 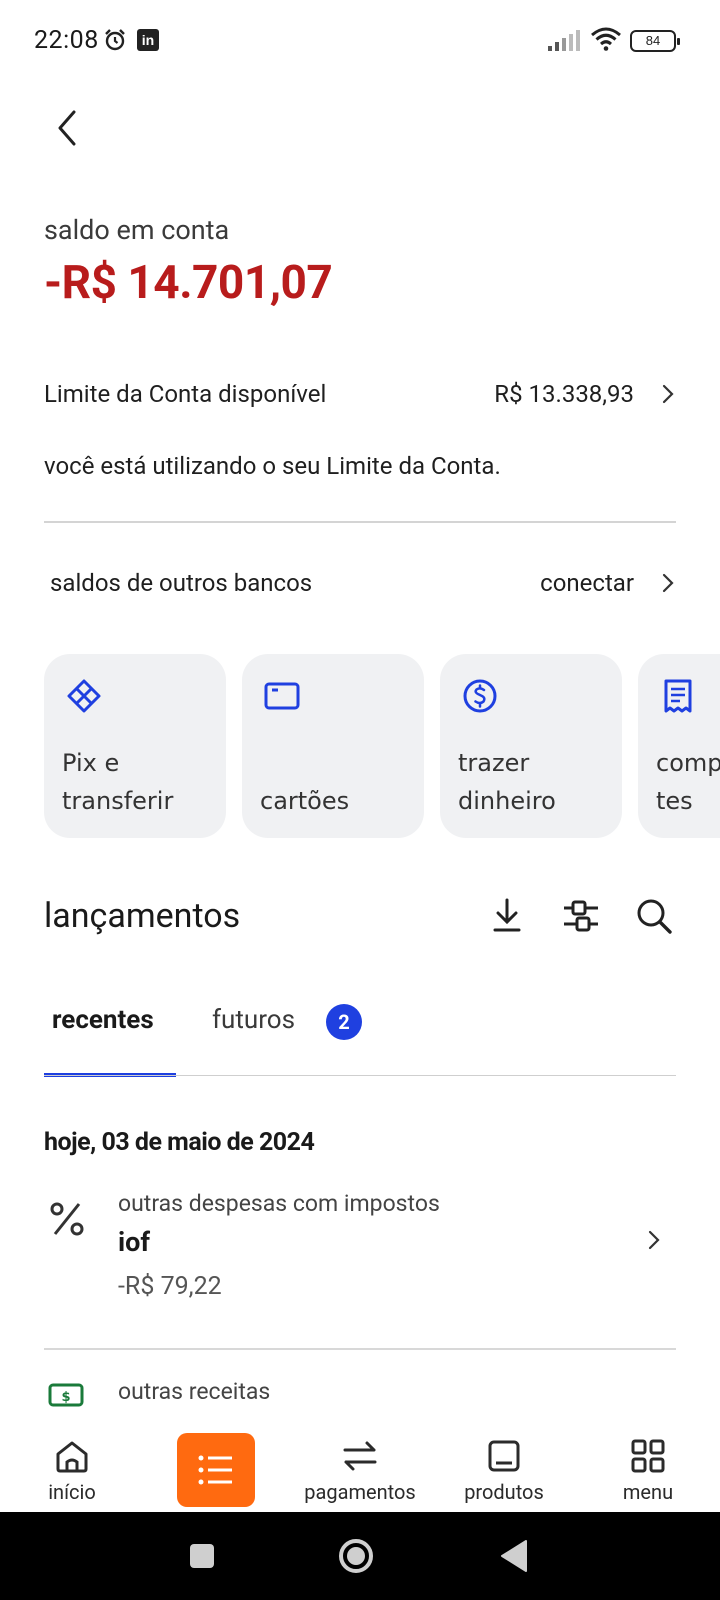 I want to click on home-icon, so click(x=72, y=1457).